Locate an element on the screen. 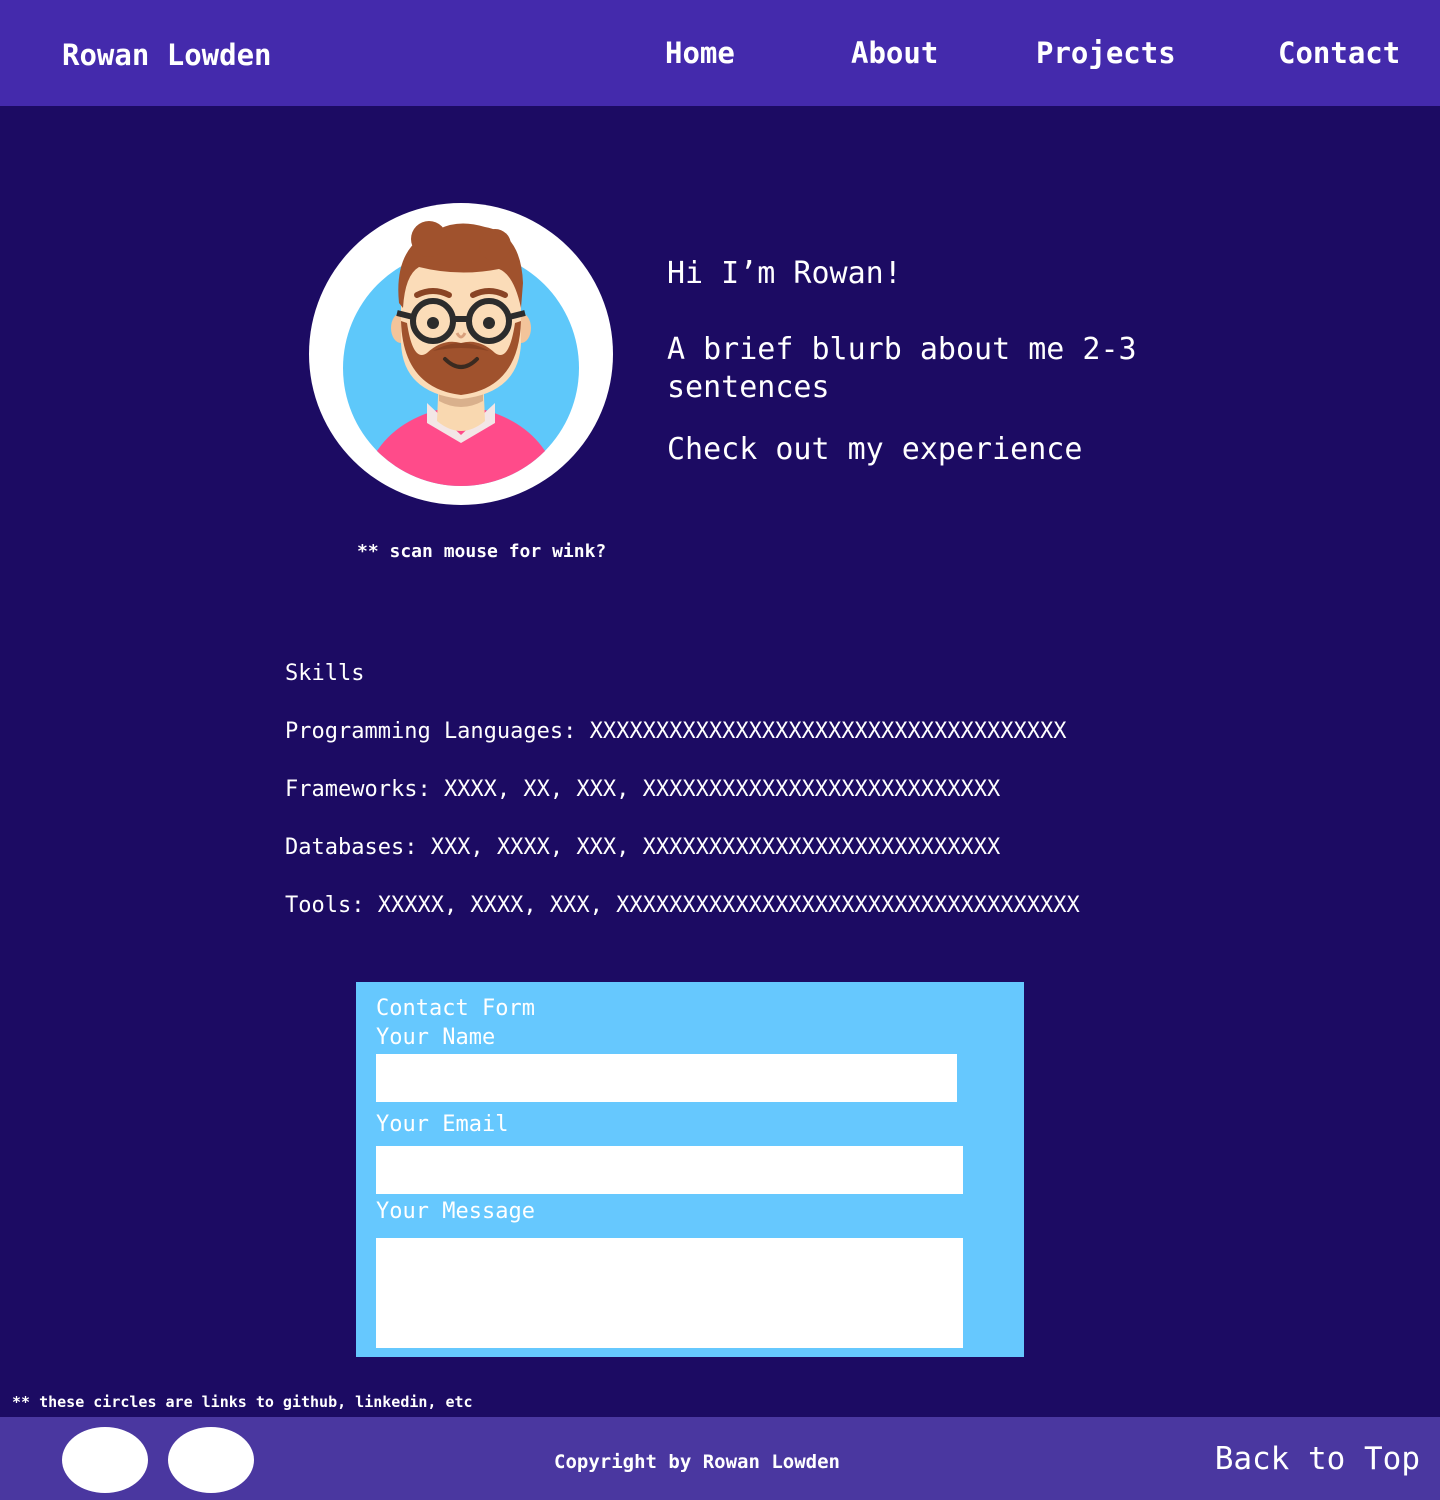  nav-about: About is located at coordinates (894, 53).